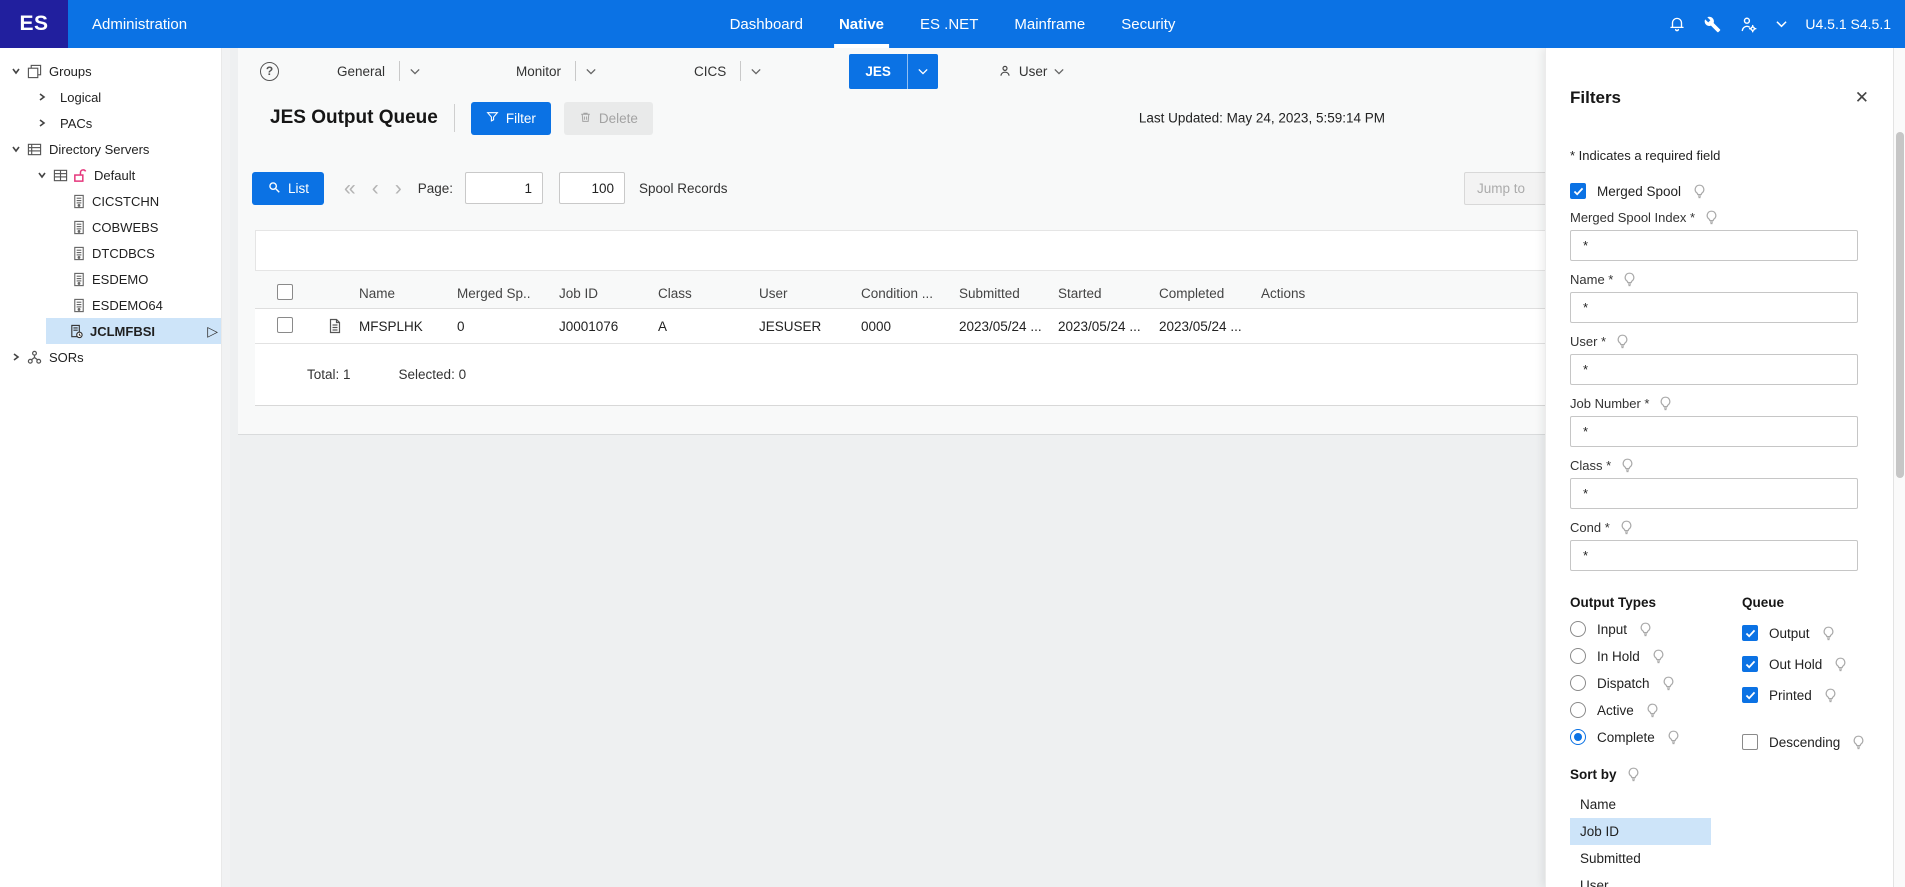  I want to click on sort-option-job-id: Job ID, so click(1640, 831).